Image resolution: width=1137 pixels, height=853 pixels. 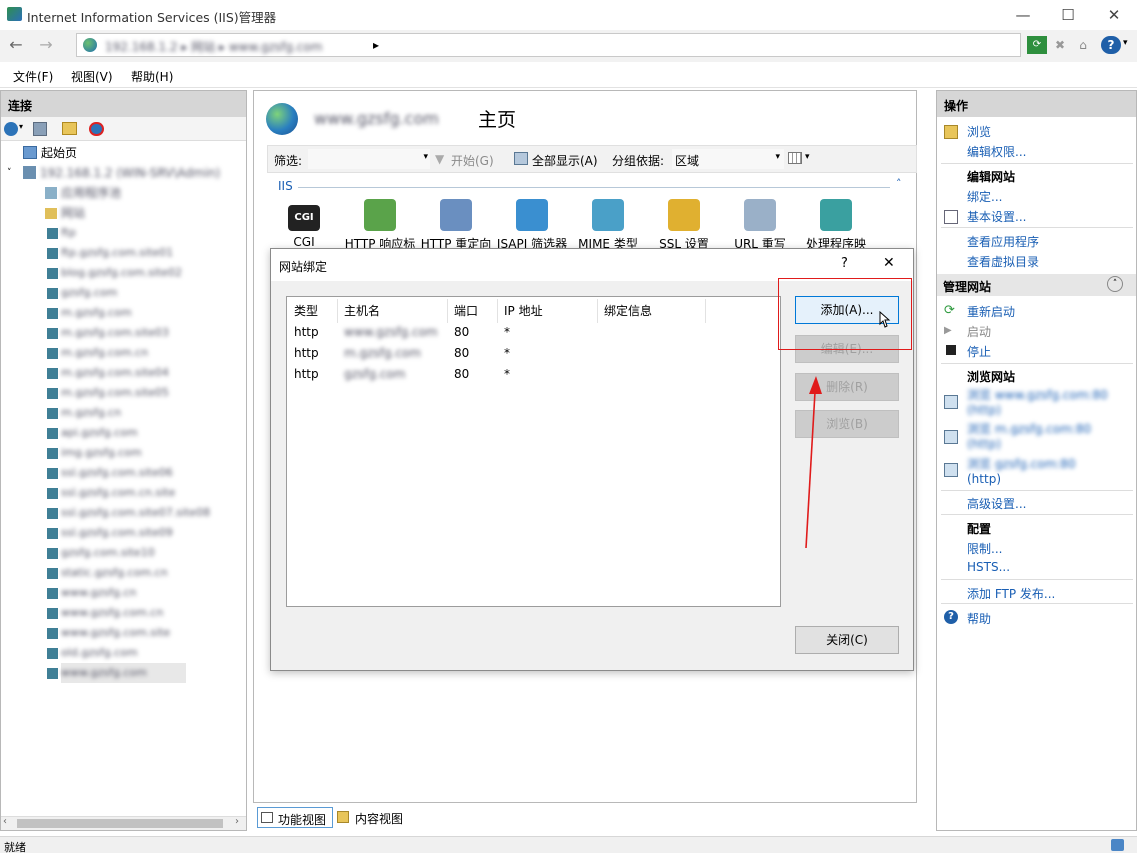 What do you see at coordinates (92, 653) in the screenshot?
I see `tree-item-site: old.gzsfg.com` at bounding box center [92, 653].